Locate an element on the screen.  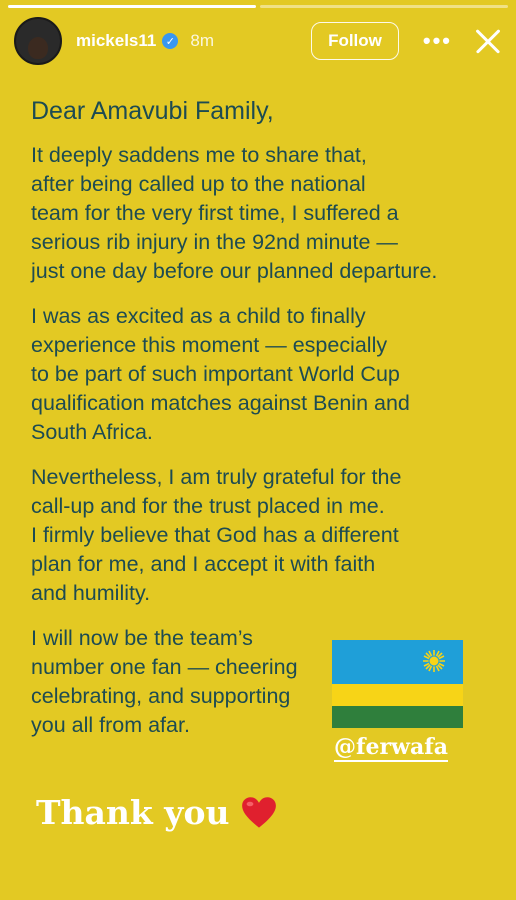
mention-tag: @ferwafa is located at coordinates (391, 748).